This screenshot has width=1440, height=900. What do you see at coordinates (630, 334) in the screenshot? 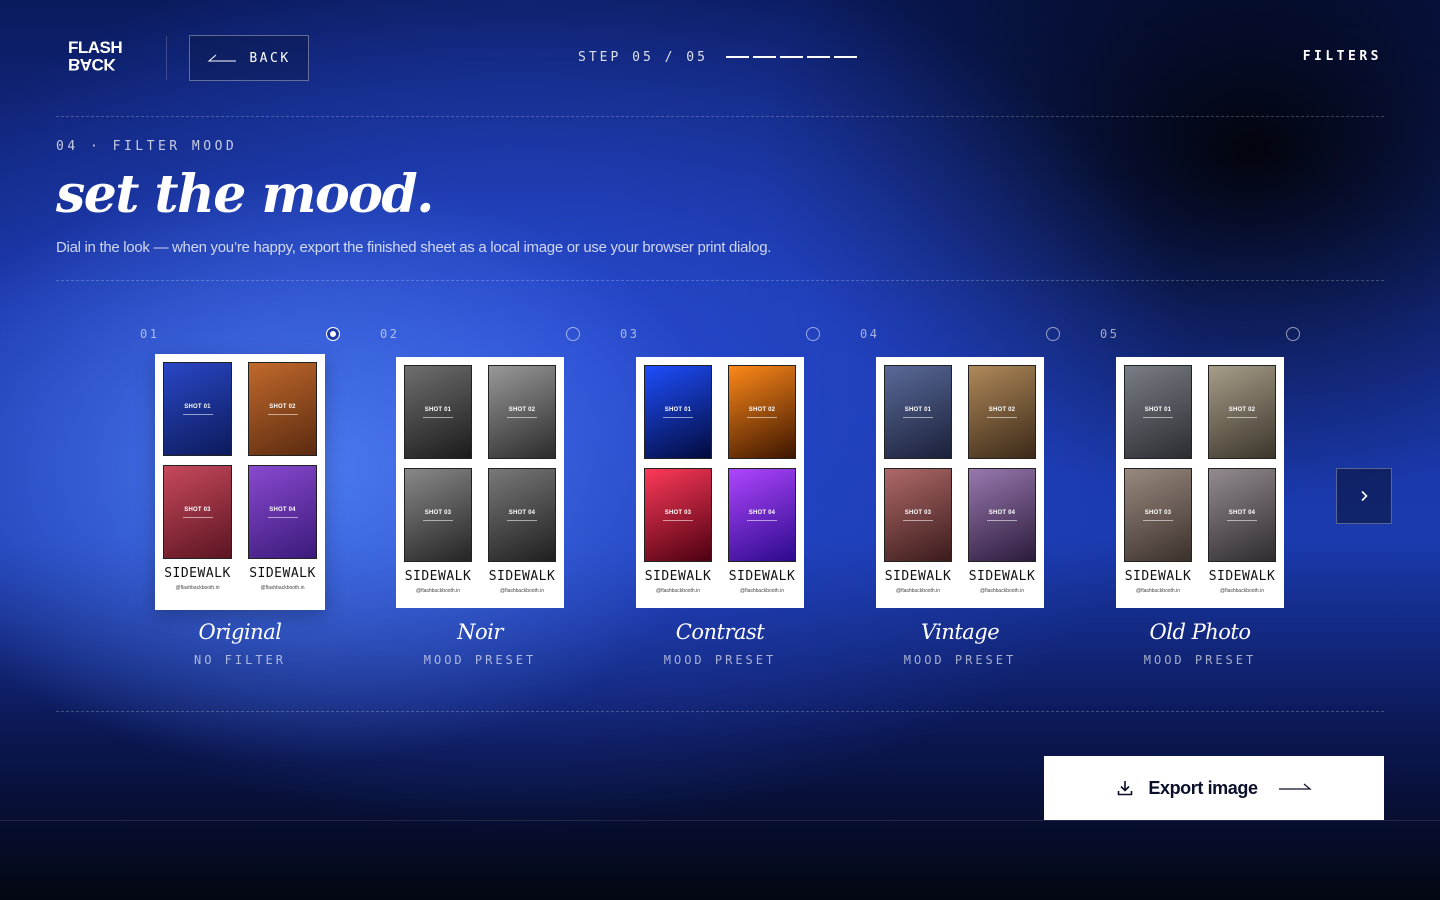
I see `filter-number: 03` at bounding box center [630, 334].